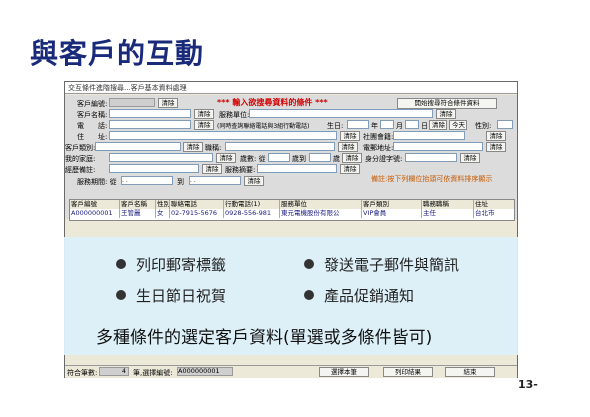 The image size is (590, 417). What do you see at coordinates (138, 146) in the screenshot?
I see `cust-type-select` at bounding box center [138, 146].